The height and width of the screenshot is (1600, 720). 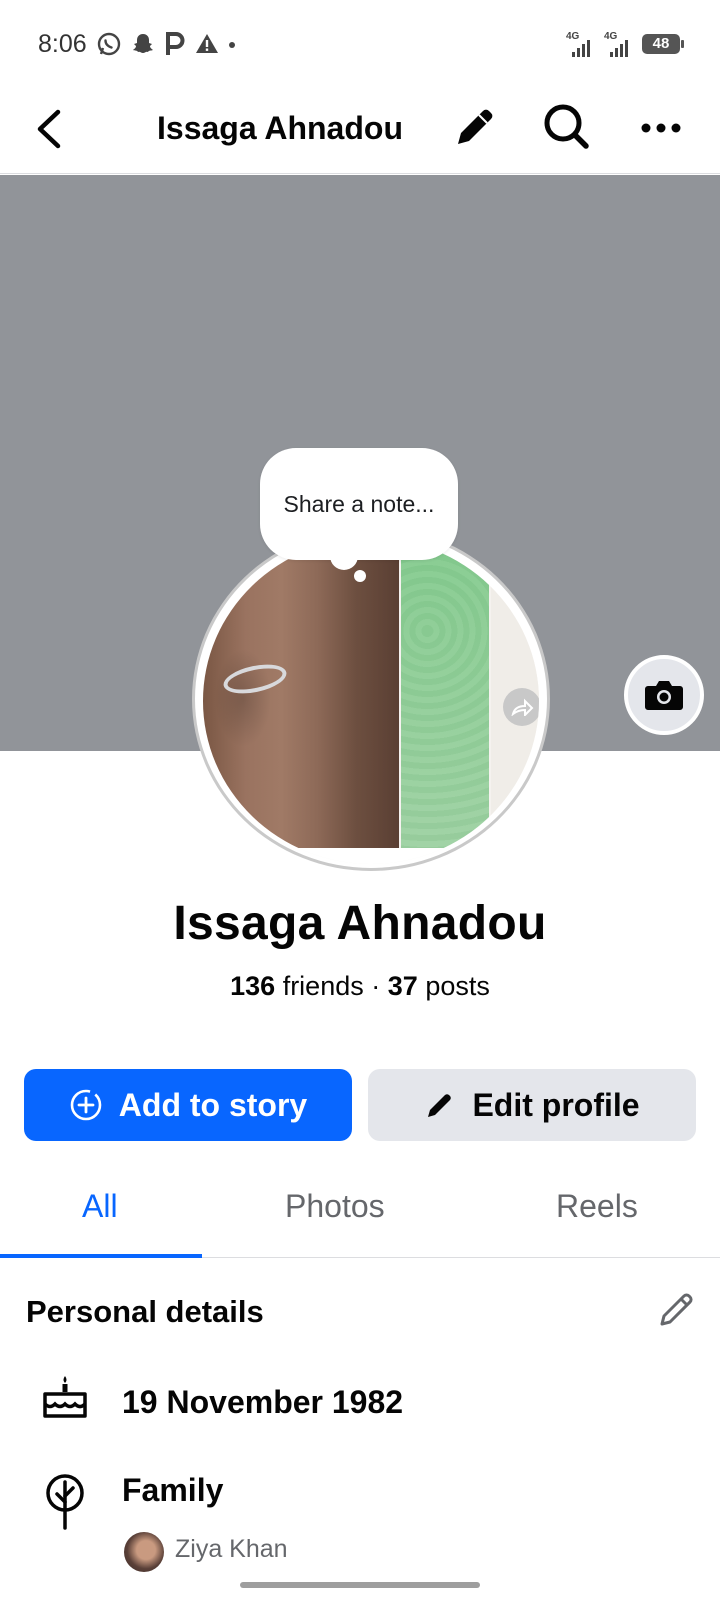 I want to click on camera-icon, so click(x=664, y=695).